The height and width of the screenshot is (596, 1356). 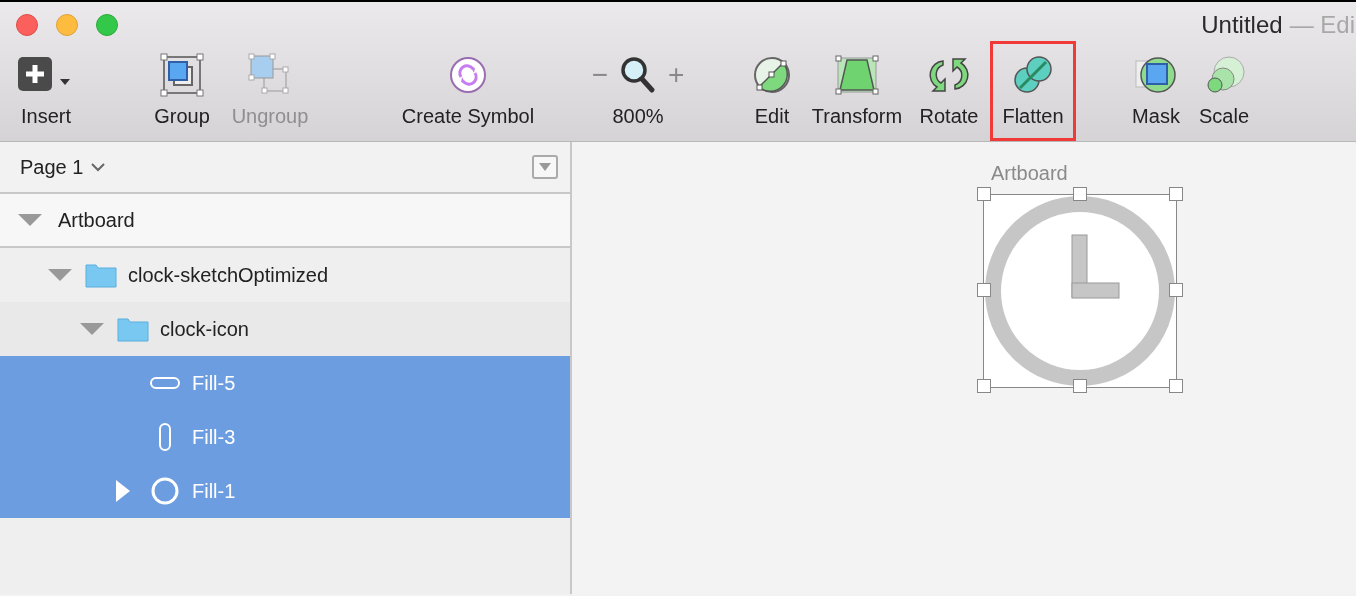 What do you see at coordinates (949, 92) in the screenshot?
I see `rotate-button: Rotate` at bounding box center [949, 92].